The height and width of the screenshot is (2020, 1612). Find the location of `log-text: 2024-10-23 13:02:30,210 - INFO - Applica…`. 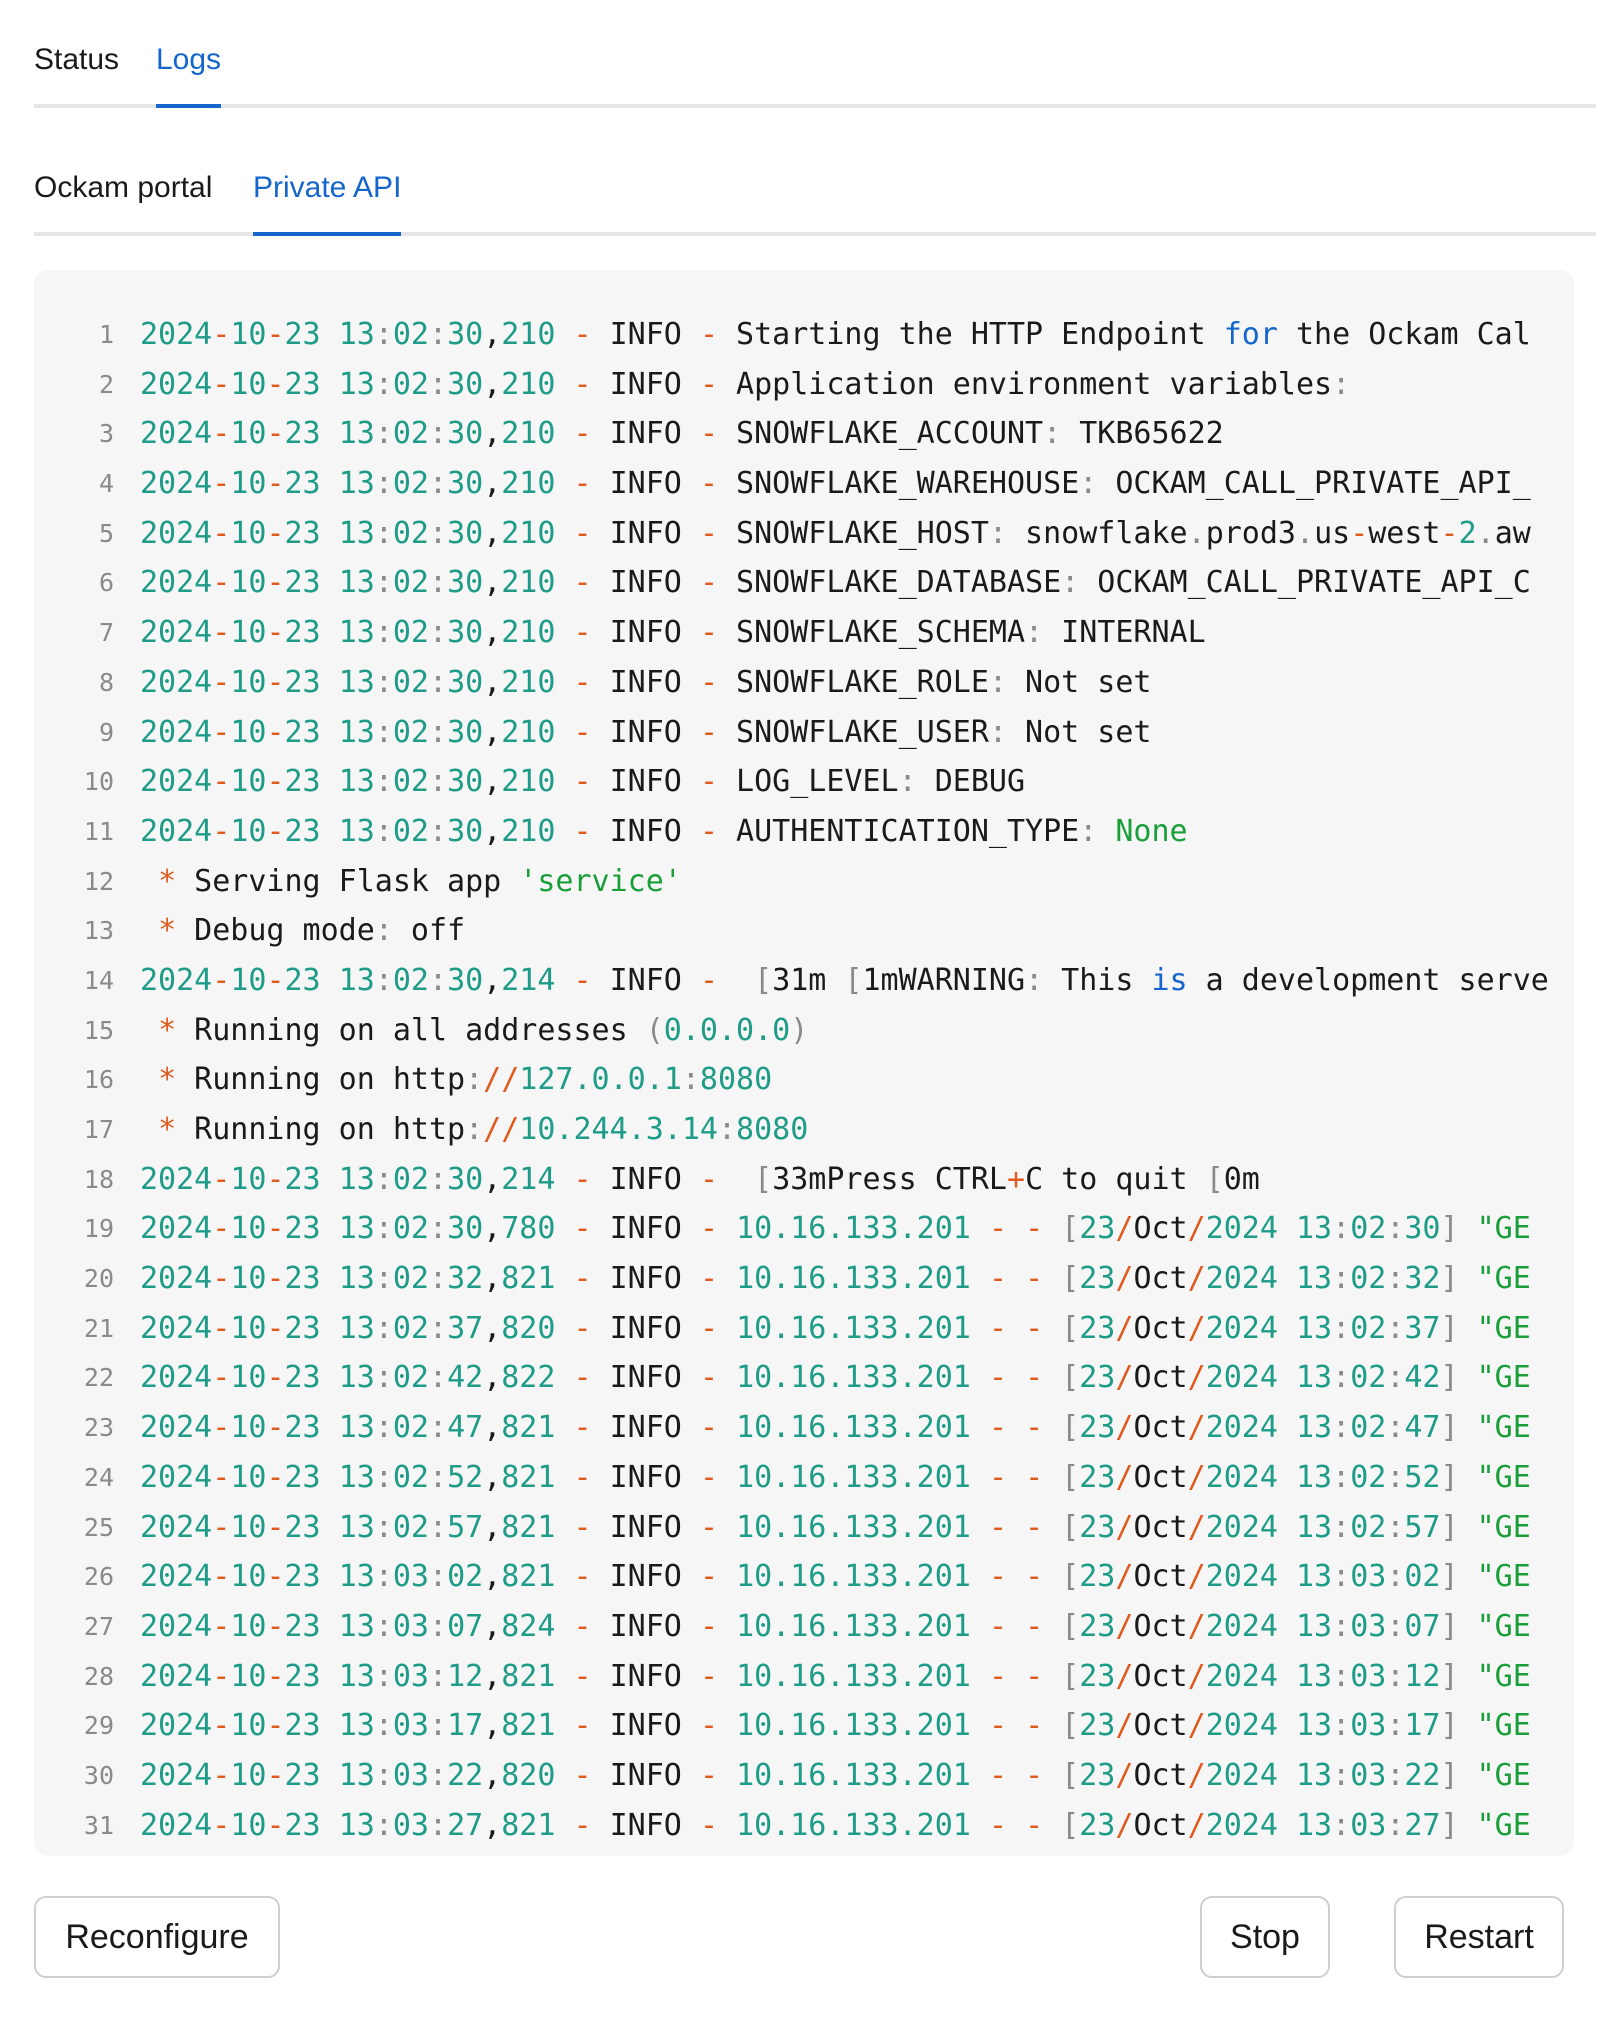

log-text: 2024-10-23 13:02:30,210 - INFO - Applica… is located at coordinates (745, 384).